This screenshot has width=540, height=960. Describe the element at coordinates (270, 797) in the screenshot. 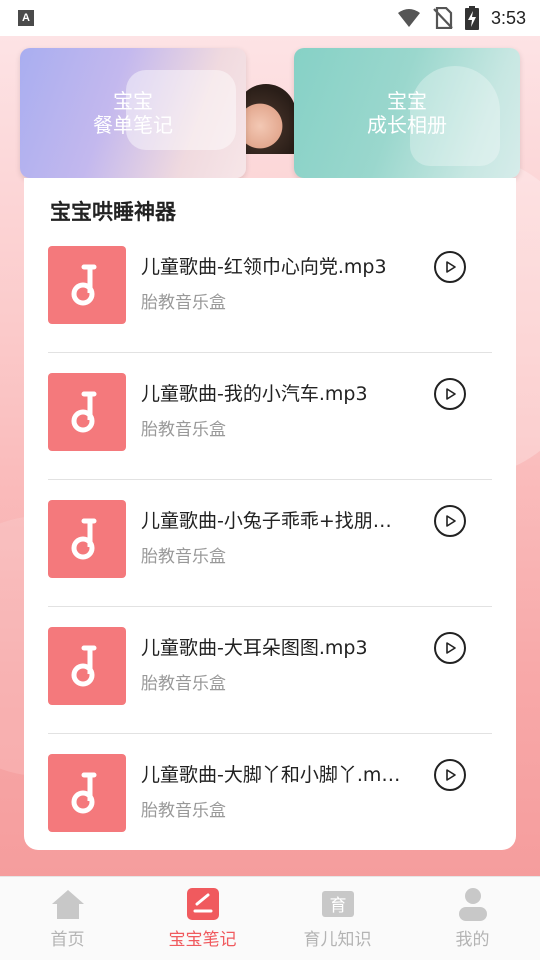

I see `song-item: 儿童歌曲-大脚丫和小脚丫.m… 胎教音乐盒` at that location.